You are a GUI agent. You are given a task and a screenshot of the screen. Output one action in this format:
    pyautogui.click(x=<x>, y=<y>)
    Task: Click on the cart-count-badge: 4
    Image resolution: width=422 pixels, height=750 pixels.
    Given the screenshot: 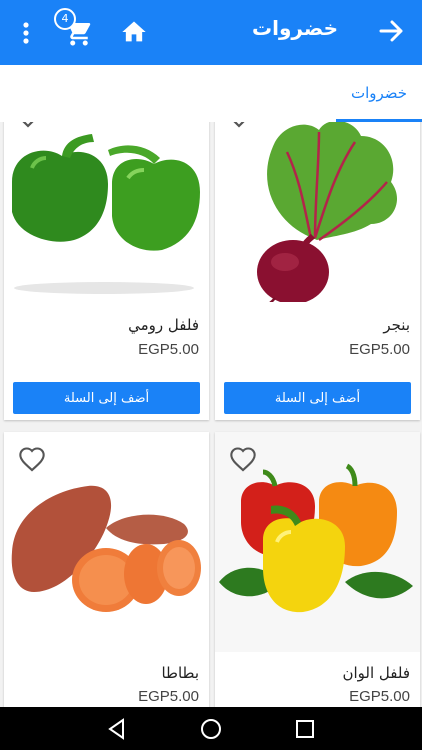 What is the action you would take?
    pyautogui.click(x=65, y=19)
    